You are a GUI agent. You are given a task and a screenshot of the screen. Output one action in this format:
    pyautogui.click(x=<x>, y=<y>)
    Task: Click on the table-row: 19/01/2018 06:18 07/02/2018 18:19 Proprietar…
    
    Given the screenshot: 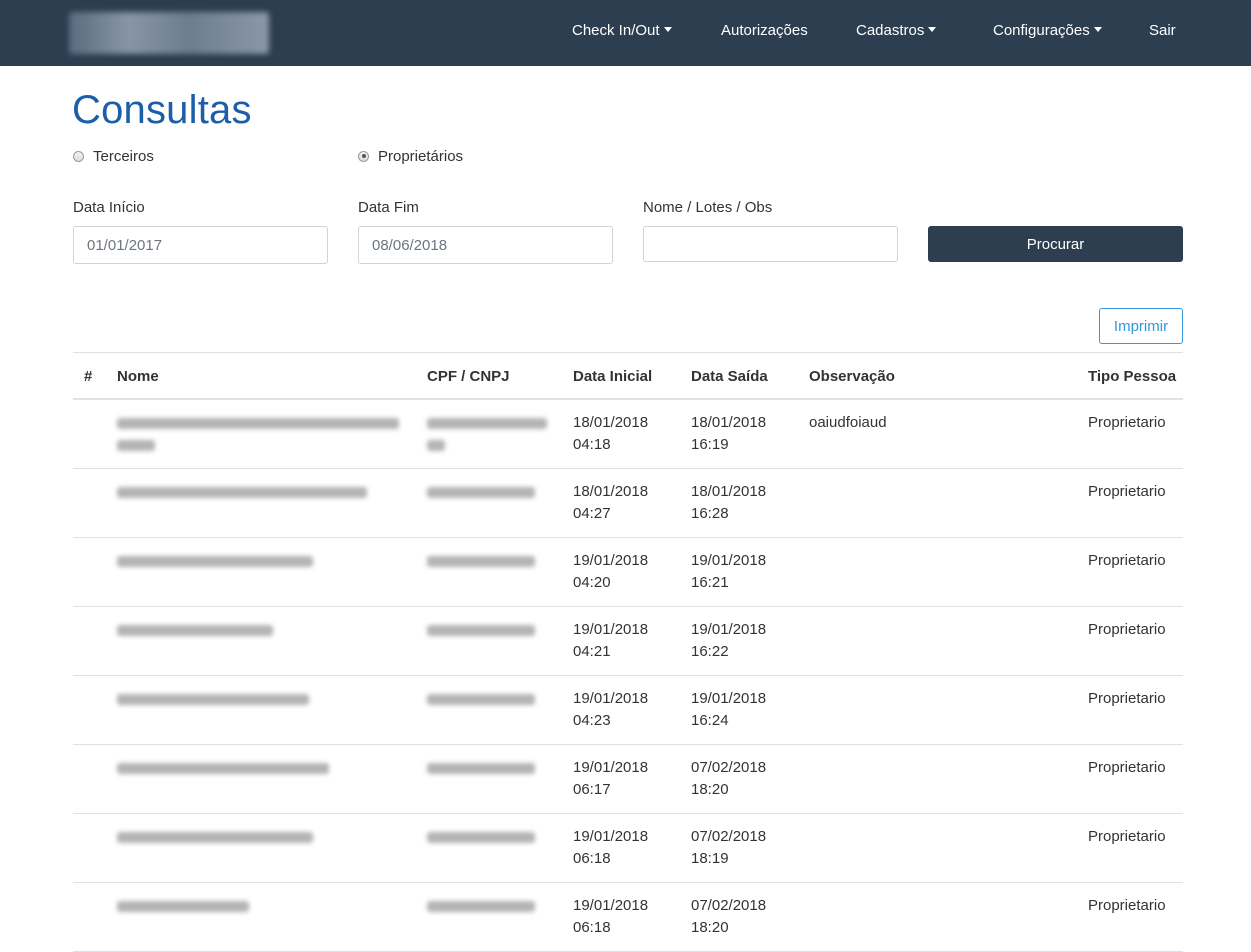 What is the action you would take?
    pyautogui.click(x=628, y=848)
    